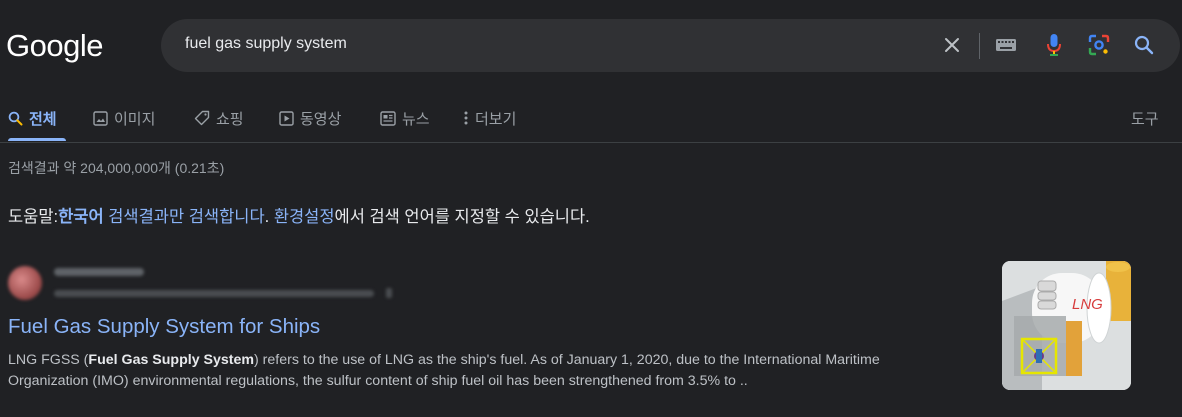 The height and width of the screenshot is (417, 1182). I want to click on google-logo: Google, so click(54, 46).